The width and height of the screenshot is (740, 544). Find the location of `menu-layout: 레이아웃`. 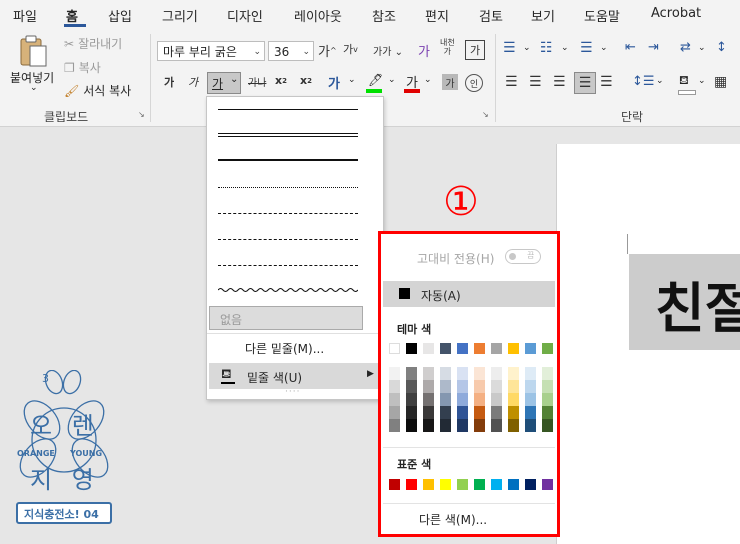

menu-layout: 레이아웃 is located at coordinates (318, 15).